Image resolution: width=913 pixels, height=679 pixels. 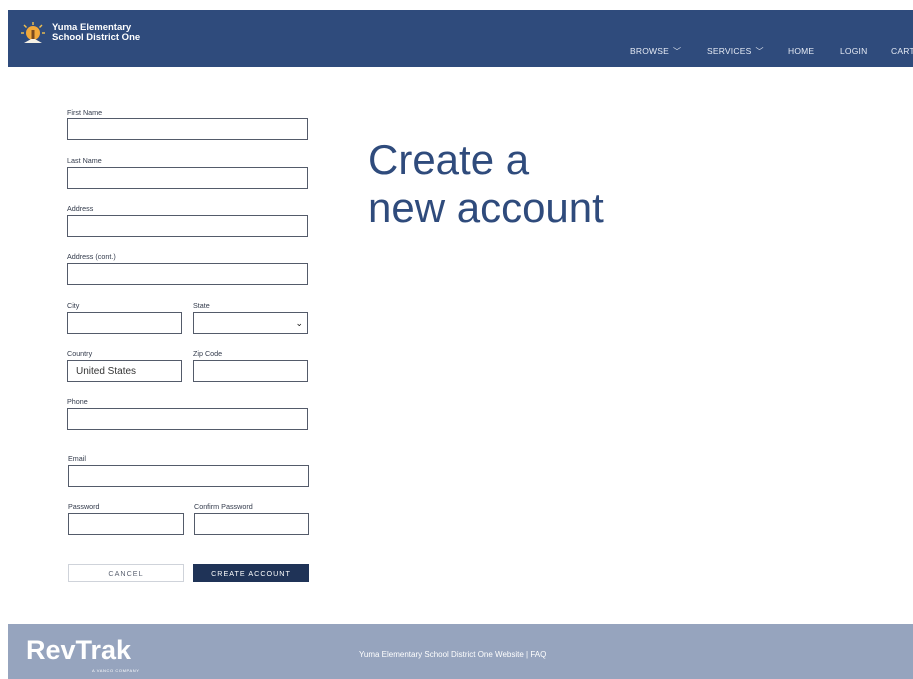 I want to click on nav-cart: CART, so click(x=902, y=51).